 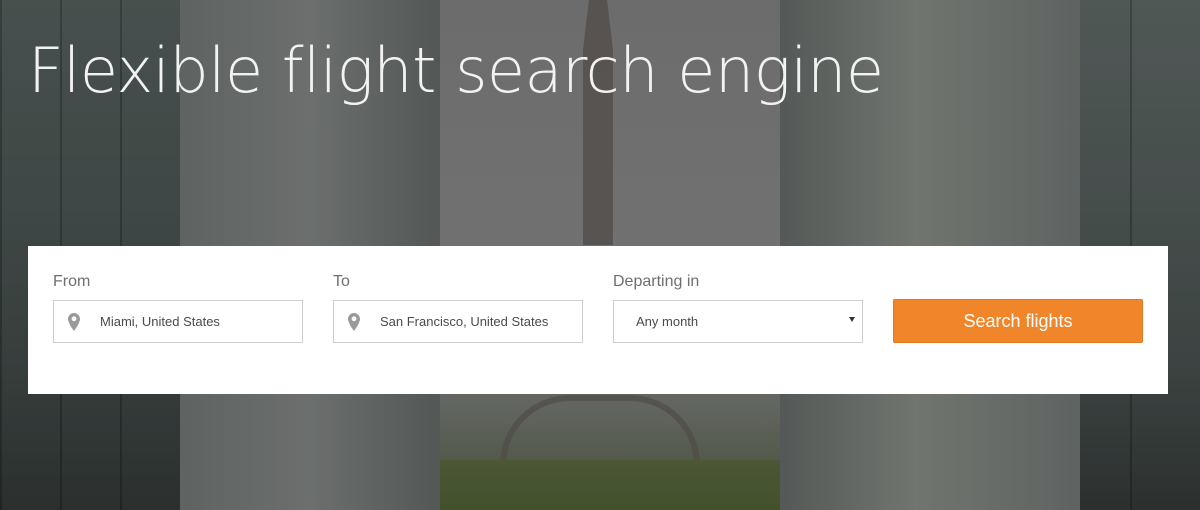 I want to click on from-field: From, so click(x=178, y=307).